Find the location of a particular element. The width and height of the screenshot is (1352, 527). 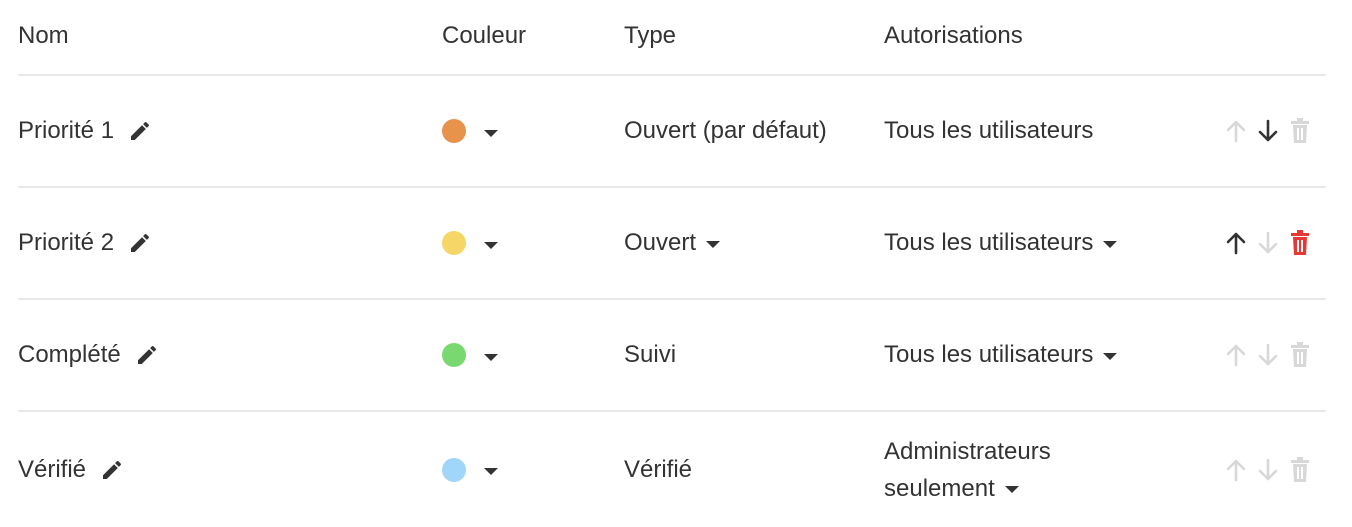

type-label: Ouvert (par défaut) is located at coordinates (725, 130).